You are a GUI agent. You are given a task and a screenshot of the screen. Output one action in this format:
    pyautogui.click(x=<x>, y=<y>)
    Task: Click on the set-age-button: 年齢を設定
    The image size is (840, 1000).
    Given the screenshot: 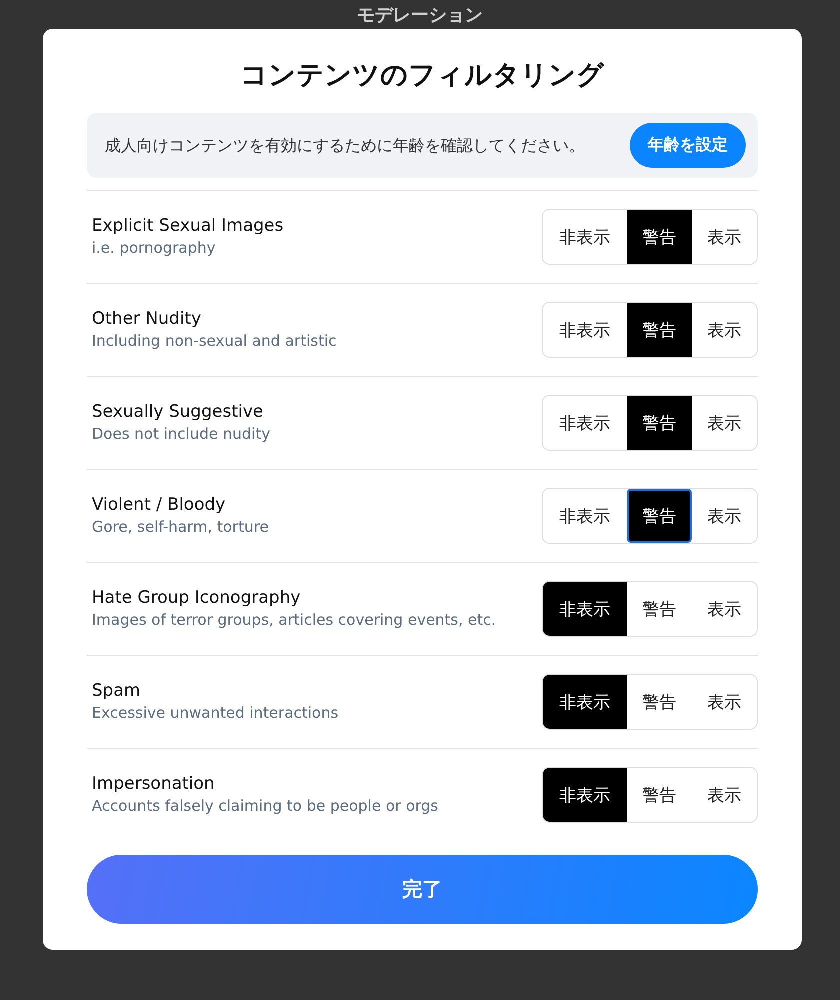 What is the action you would take?
    pyautogui.click(x=688, y=145)
    